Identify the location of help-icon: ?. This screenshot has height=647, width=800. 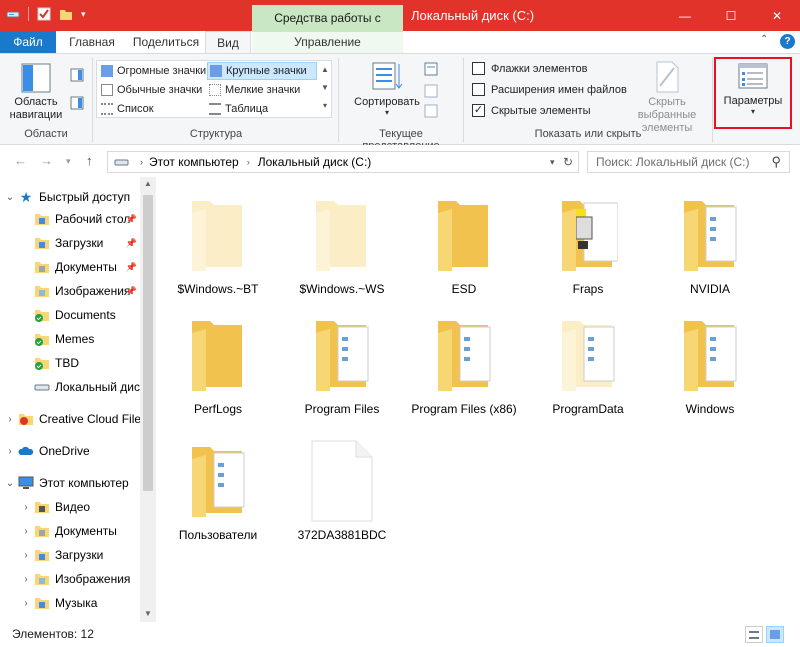
(787, 41).